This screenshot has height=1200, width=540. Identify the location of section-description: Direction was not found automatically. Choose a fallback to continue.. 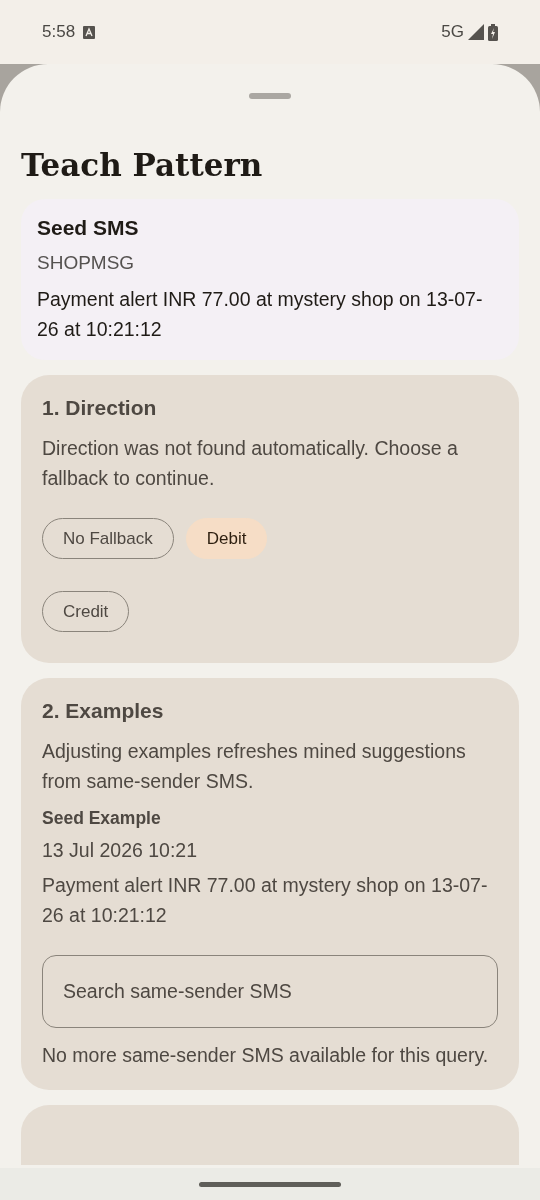
(250, 463).